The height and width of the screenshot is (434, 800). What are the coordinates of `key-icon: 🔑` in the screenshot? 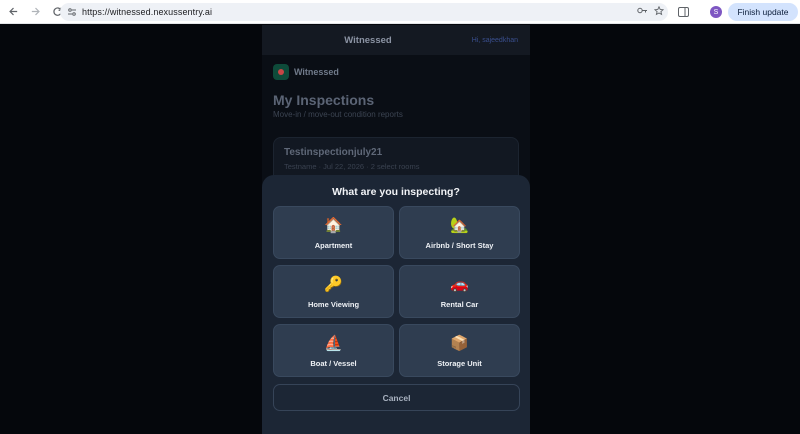 It's located at (333, 284).